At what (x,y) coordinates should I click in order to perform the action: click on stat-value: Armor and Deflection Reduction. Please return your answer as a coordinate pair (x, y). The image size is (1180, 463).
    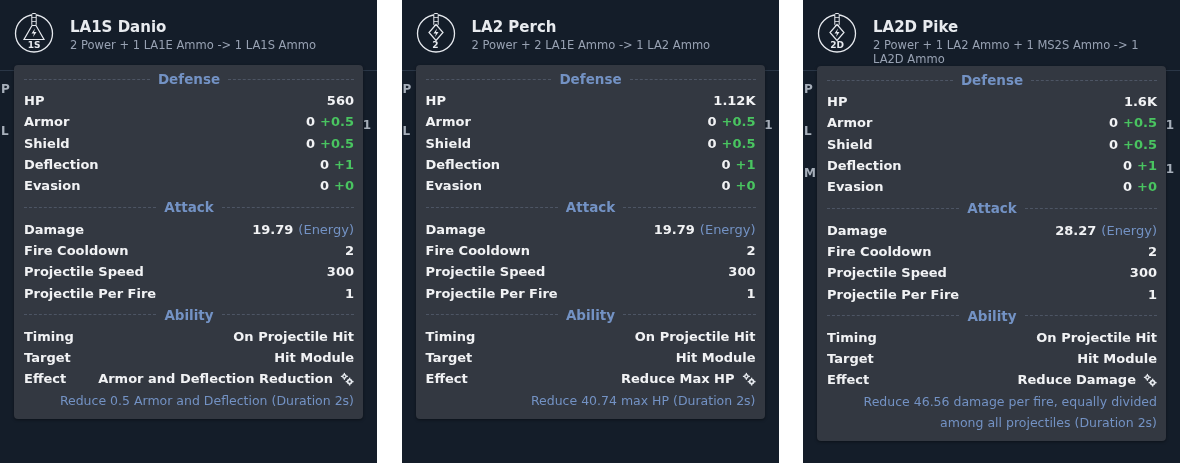
    Looking at the image, I should click on (215, 379).